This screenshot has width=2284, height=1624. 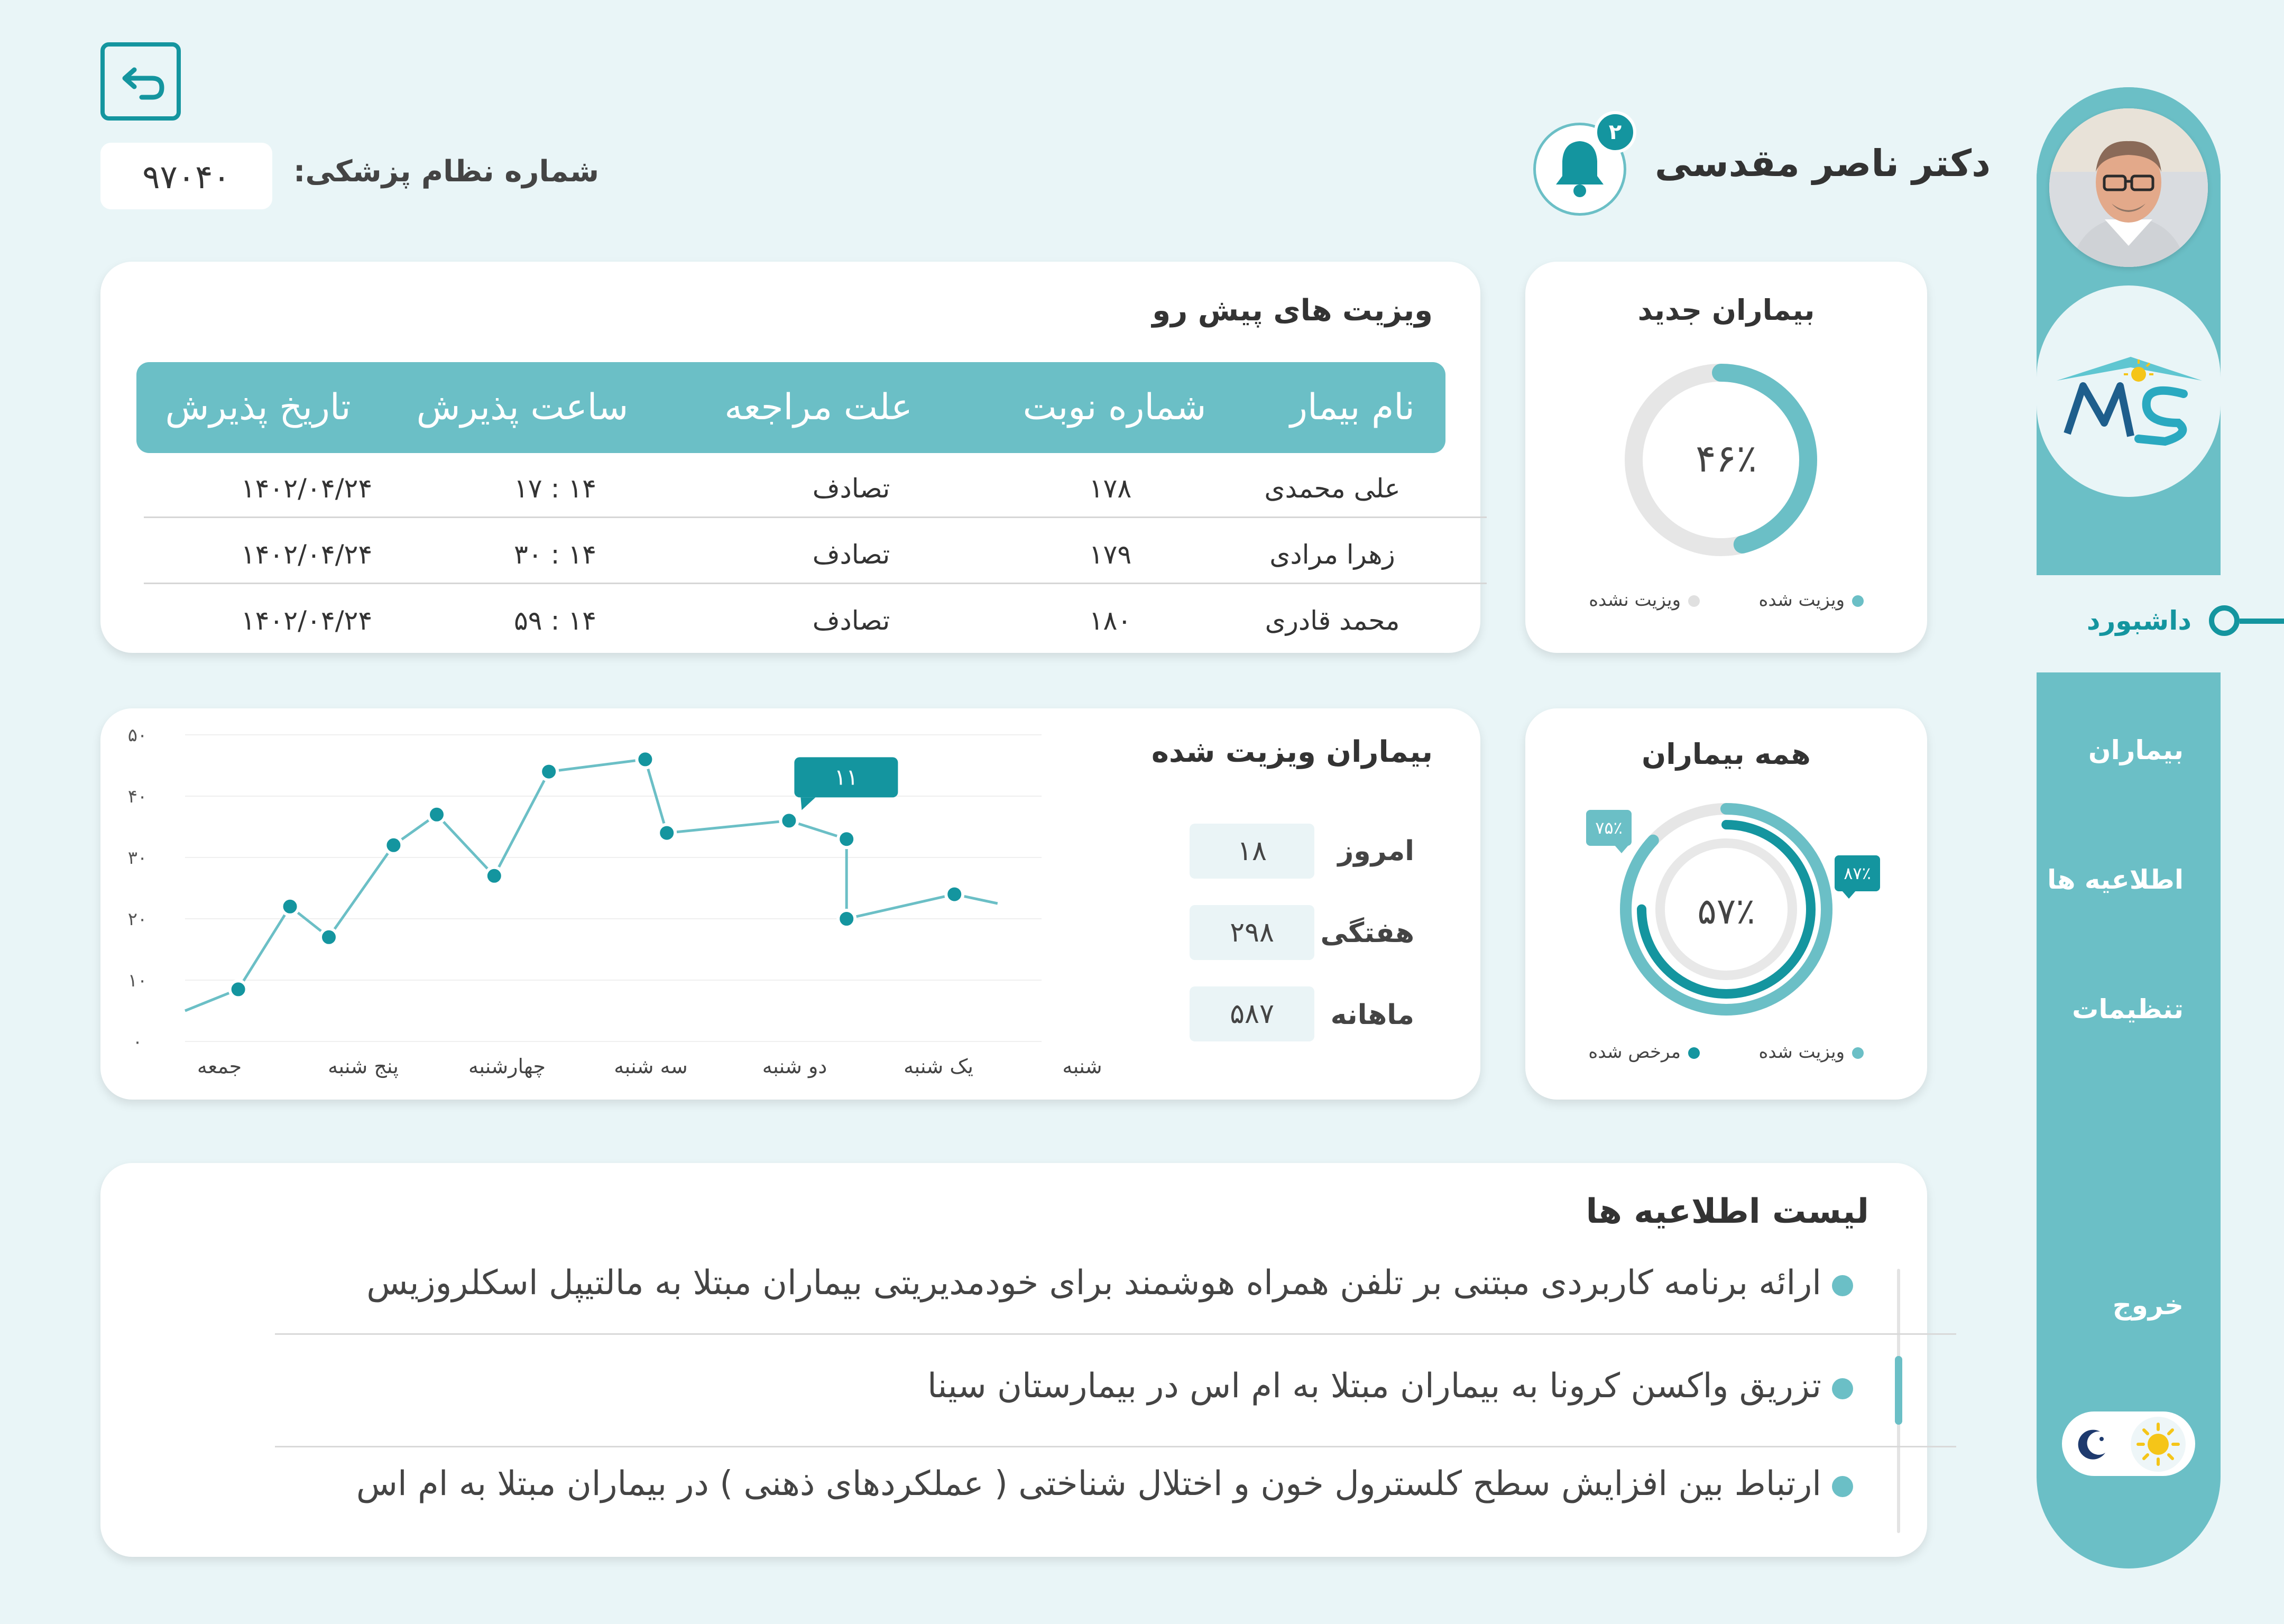 What do you see at coordinates (1292, 752) in the screenshot?
I see `visited-patients-title: بیماران ویزیت شده` at bounding box center [1292, 752].